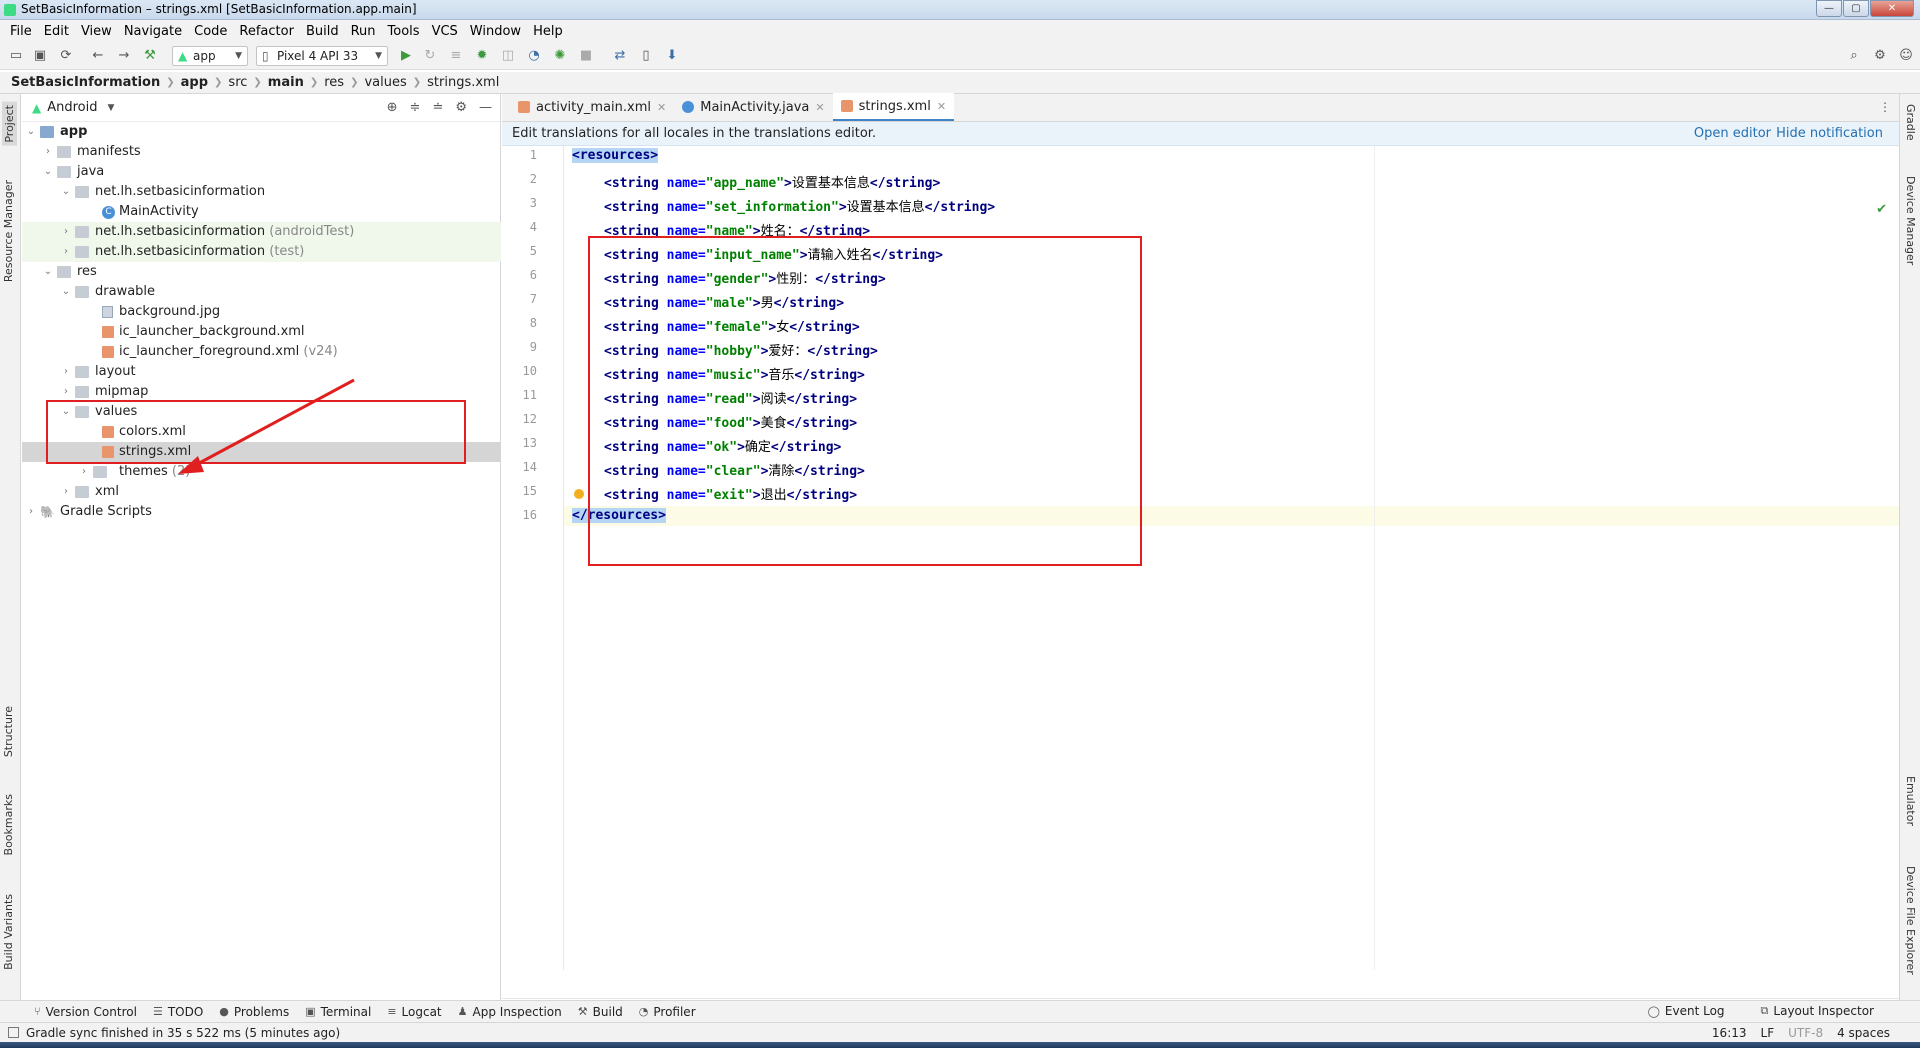 The height and width of the screenshot is (1048, 1920). Describe the element at coordinates (1732, 133) in the screenshot. I see `open-editor-link: Open editor` at that location.